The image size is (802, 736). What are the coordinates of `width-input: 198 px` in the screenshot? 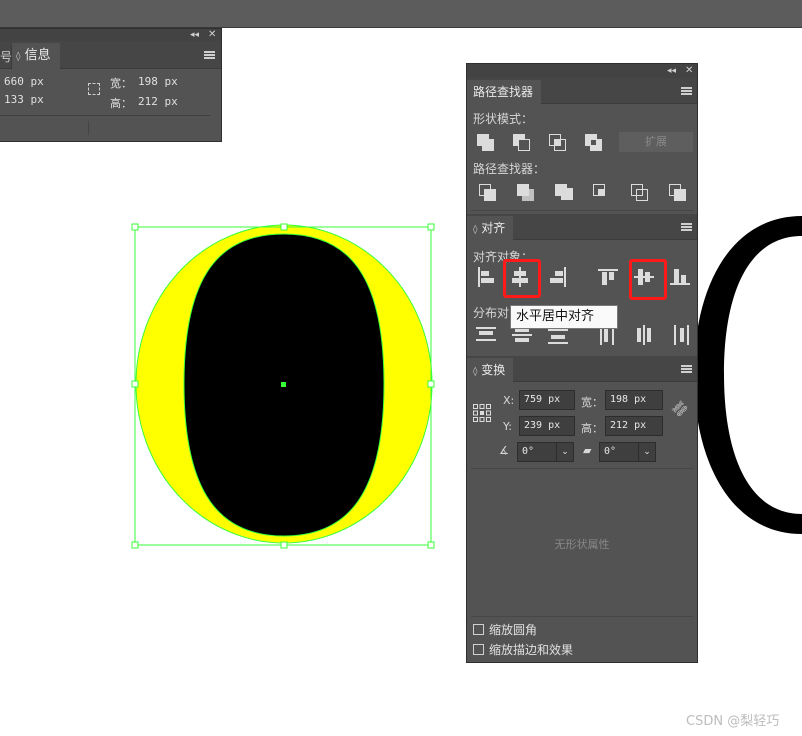 It's located at (634, 400).